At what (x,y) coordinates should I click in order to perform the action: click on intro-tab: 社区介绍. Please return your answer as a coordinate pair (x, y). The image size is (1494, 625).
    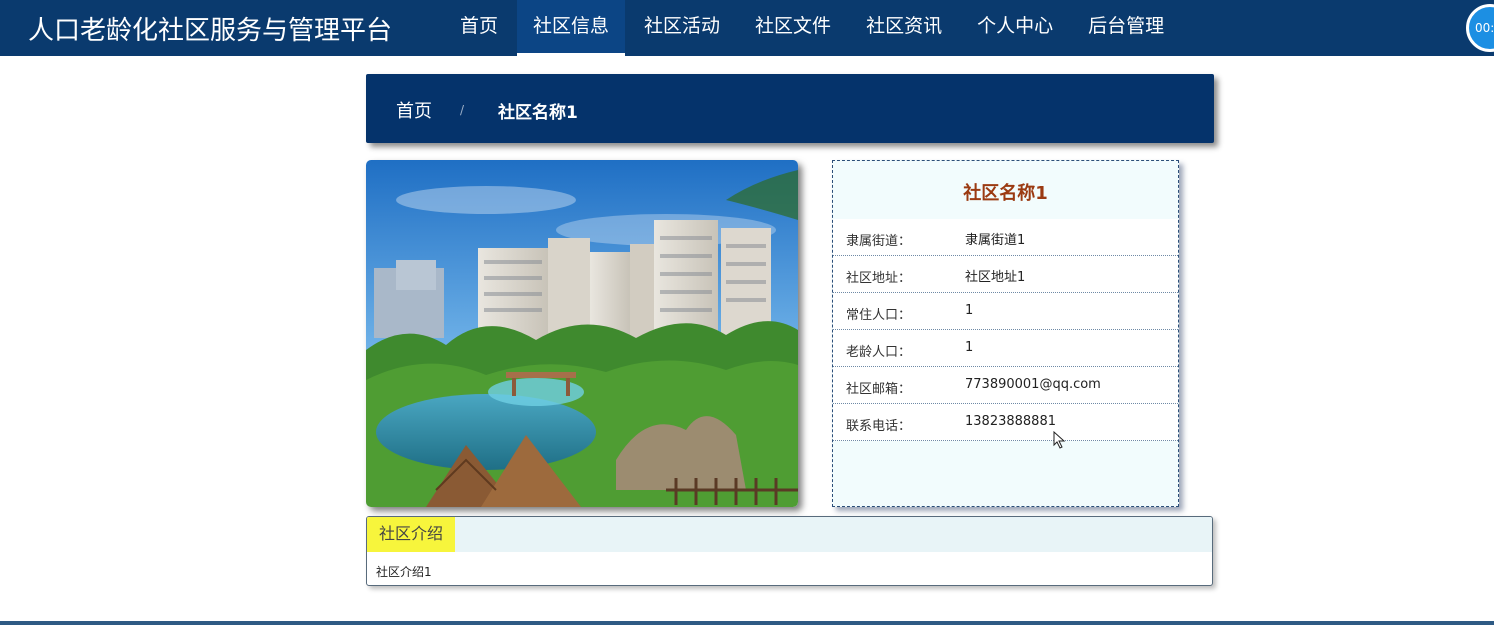
    Looking at the image, I should click on (411, 534).